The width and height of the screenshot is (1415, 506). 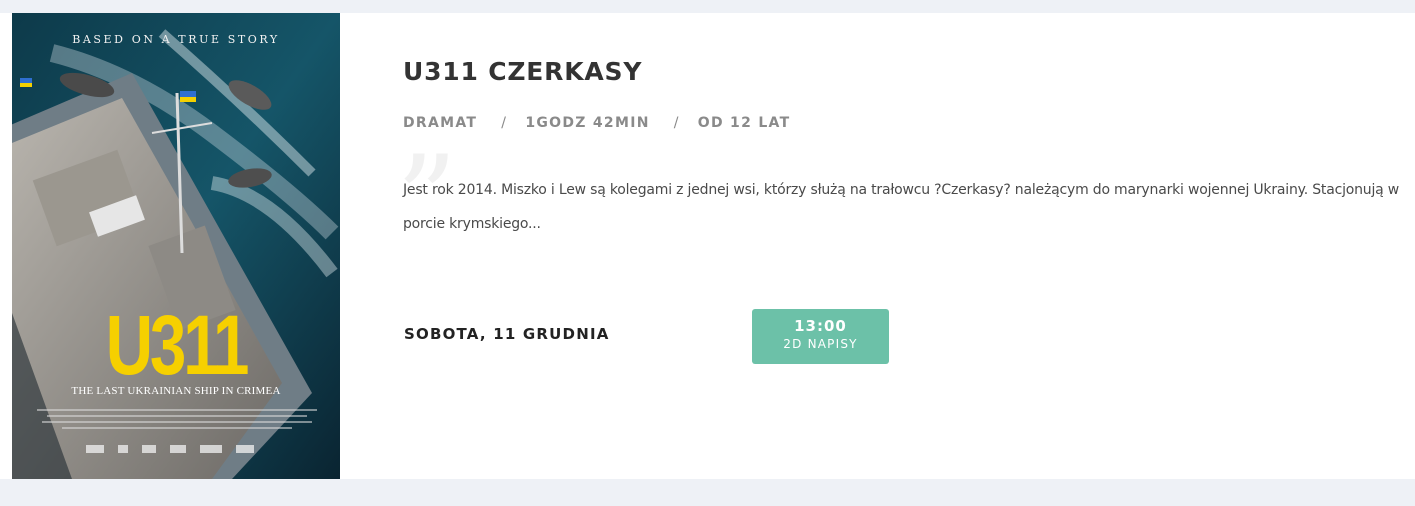 I want to click on poster-title: U311, so click(x=177, y=345).